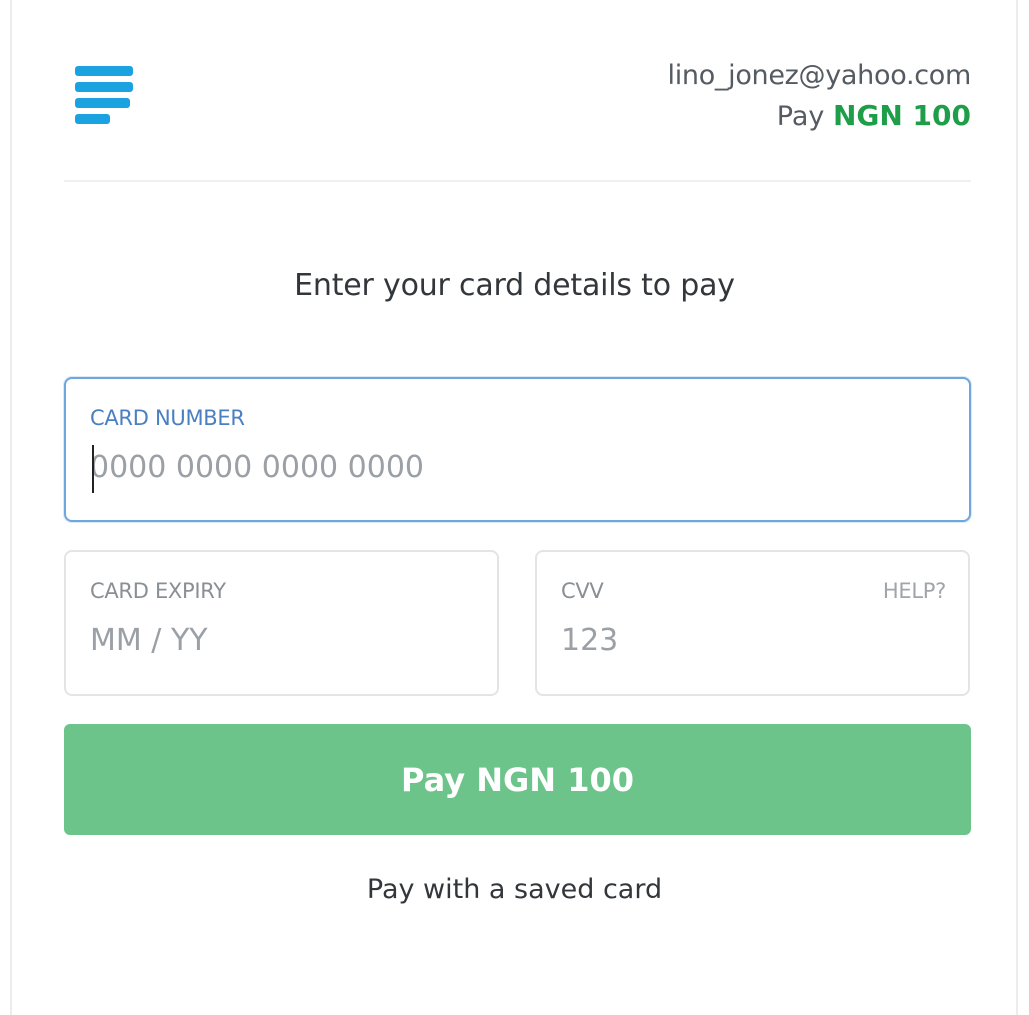 This screenshot has width=1029, height=1015. Describe the element at coordinates (451, 467) in the screenshot. I see `card-number-input` at that location.